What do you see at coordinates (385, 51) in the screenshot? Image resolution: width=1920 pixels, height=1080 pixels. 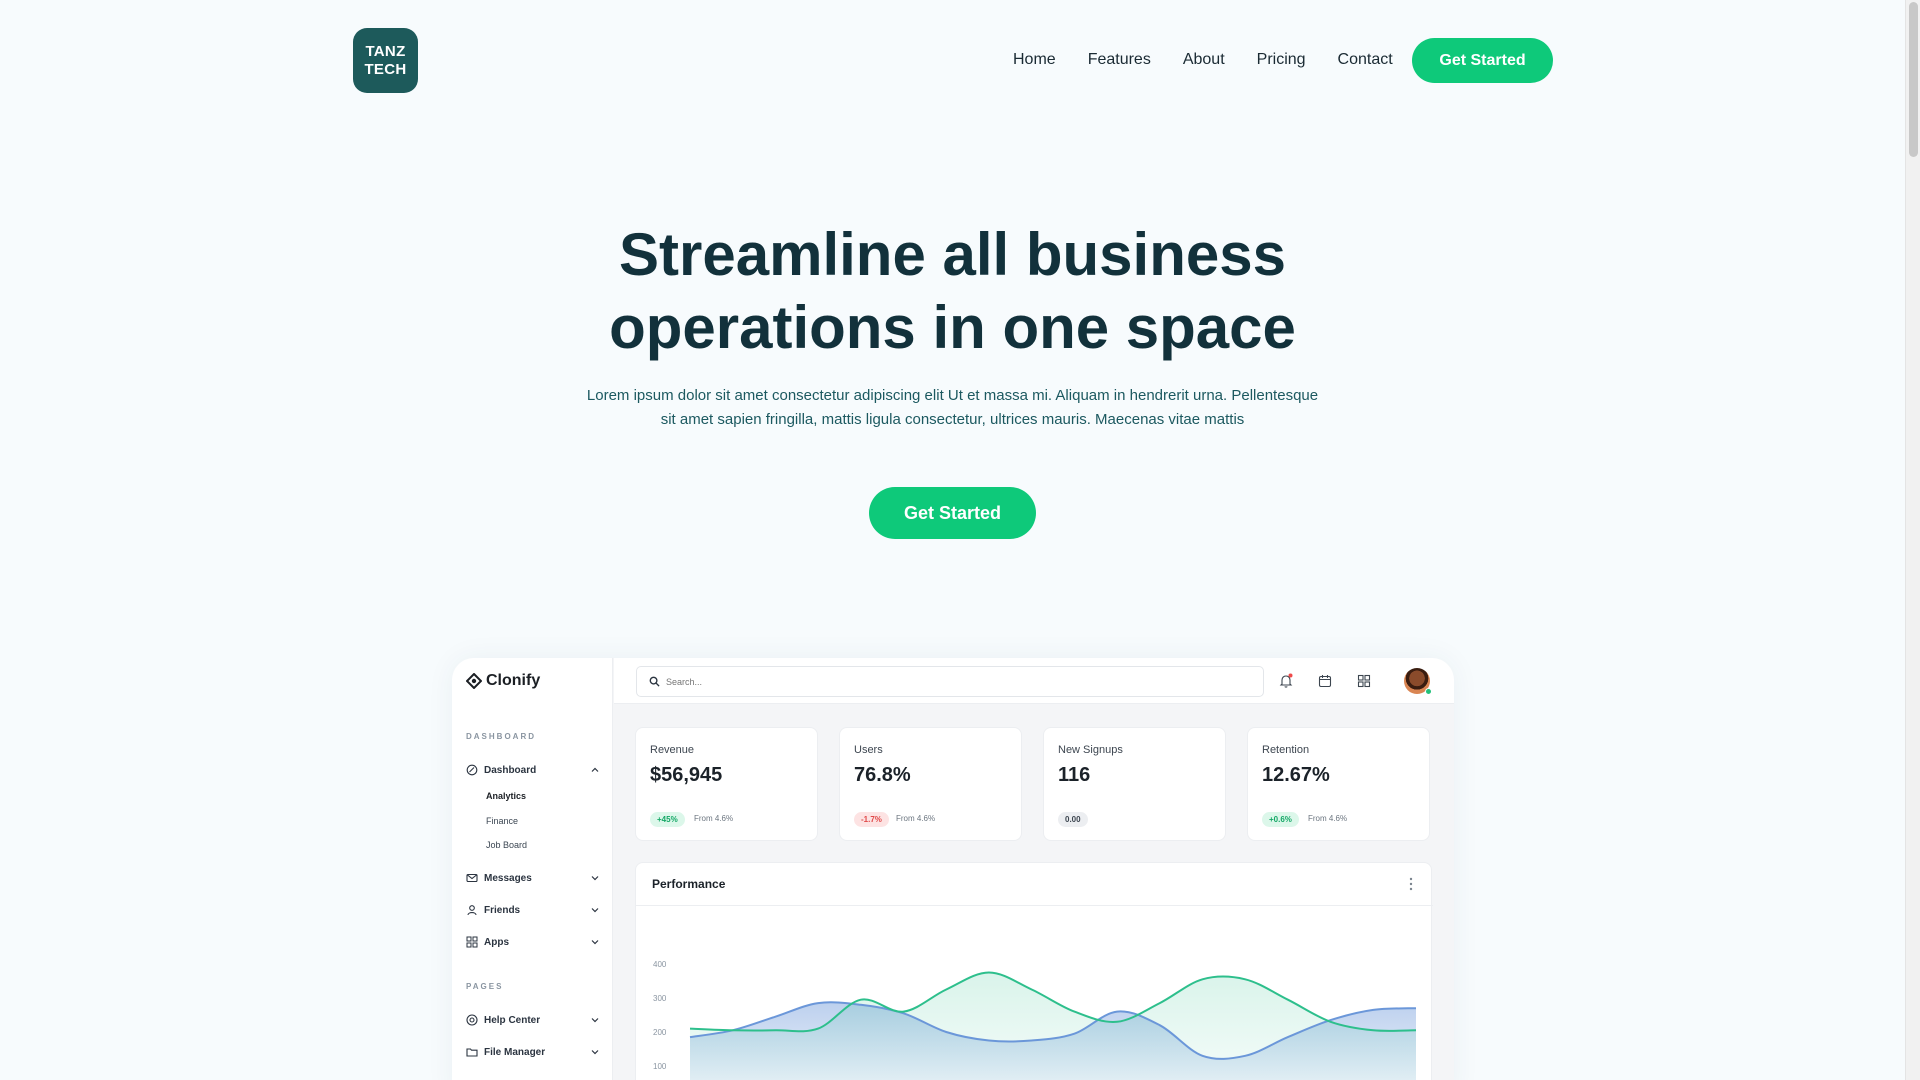 I see `logo-text-line1: TANZ` at bounding box center [385, 51].